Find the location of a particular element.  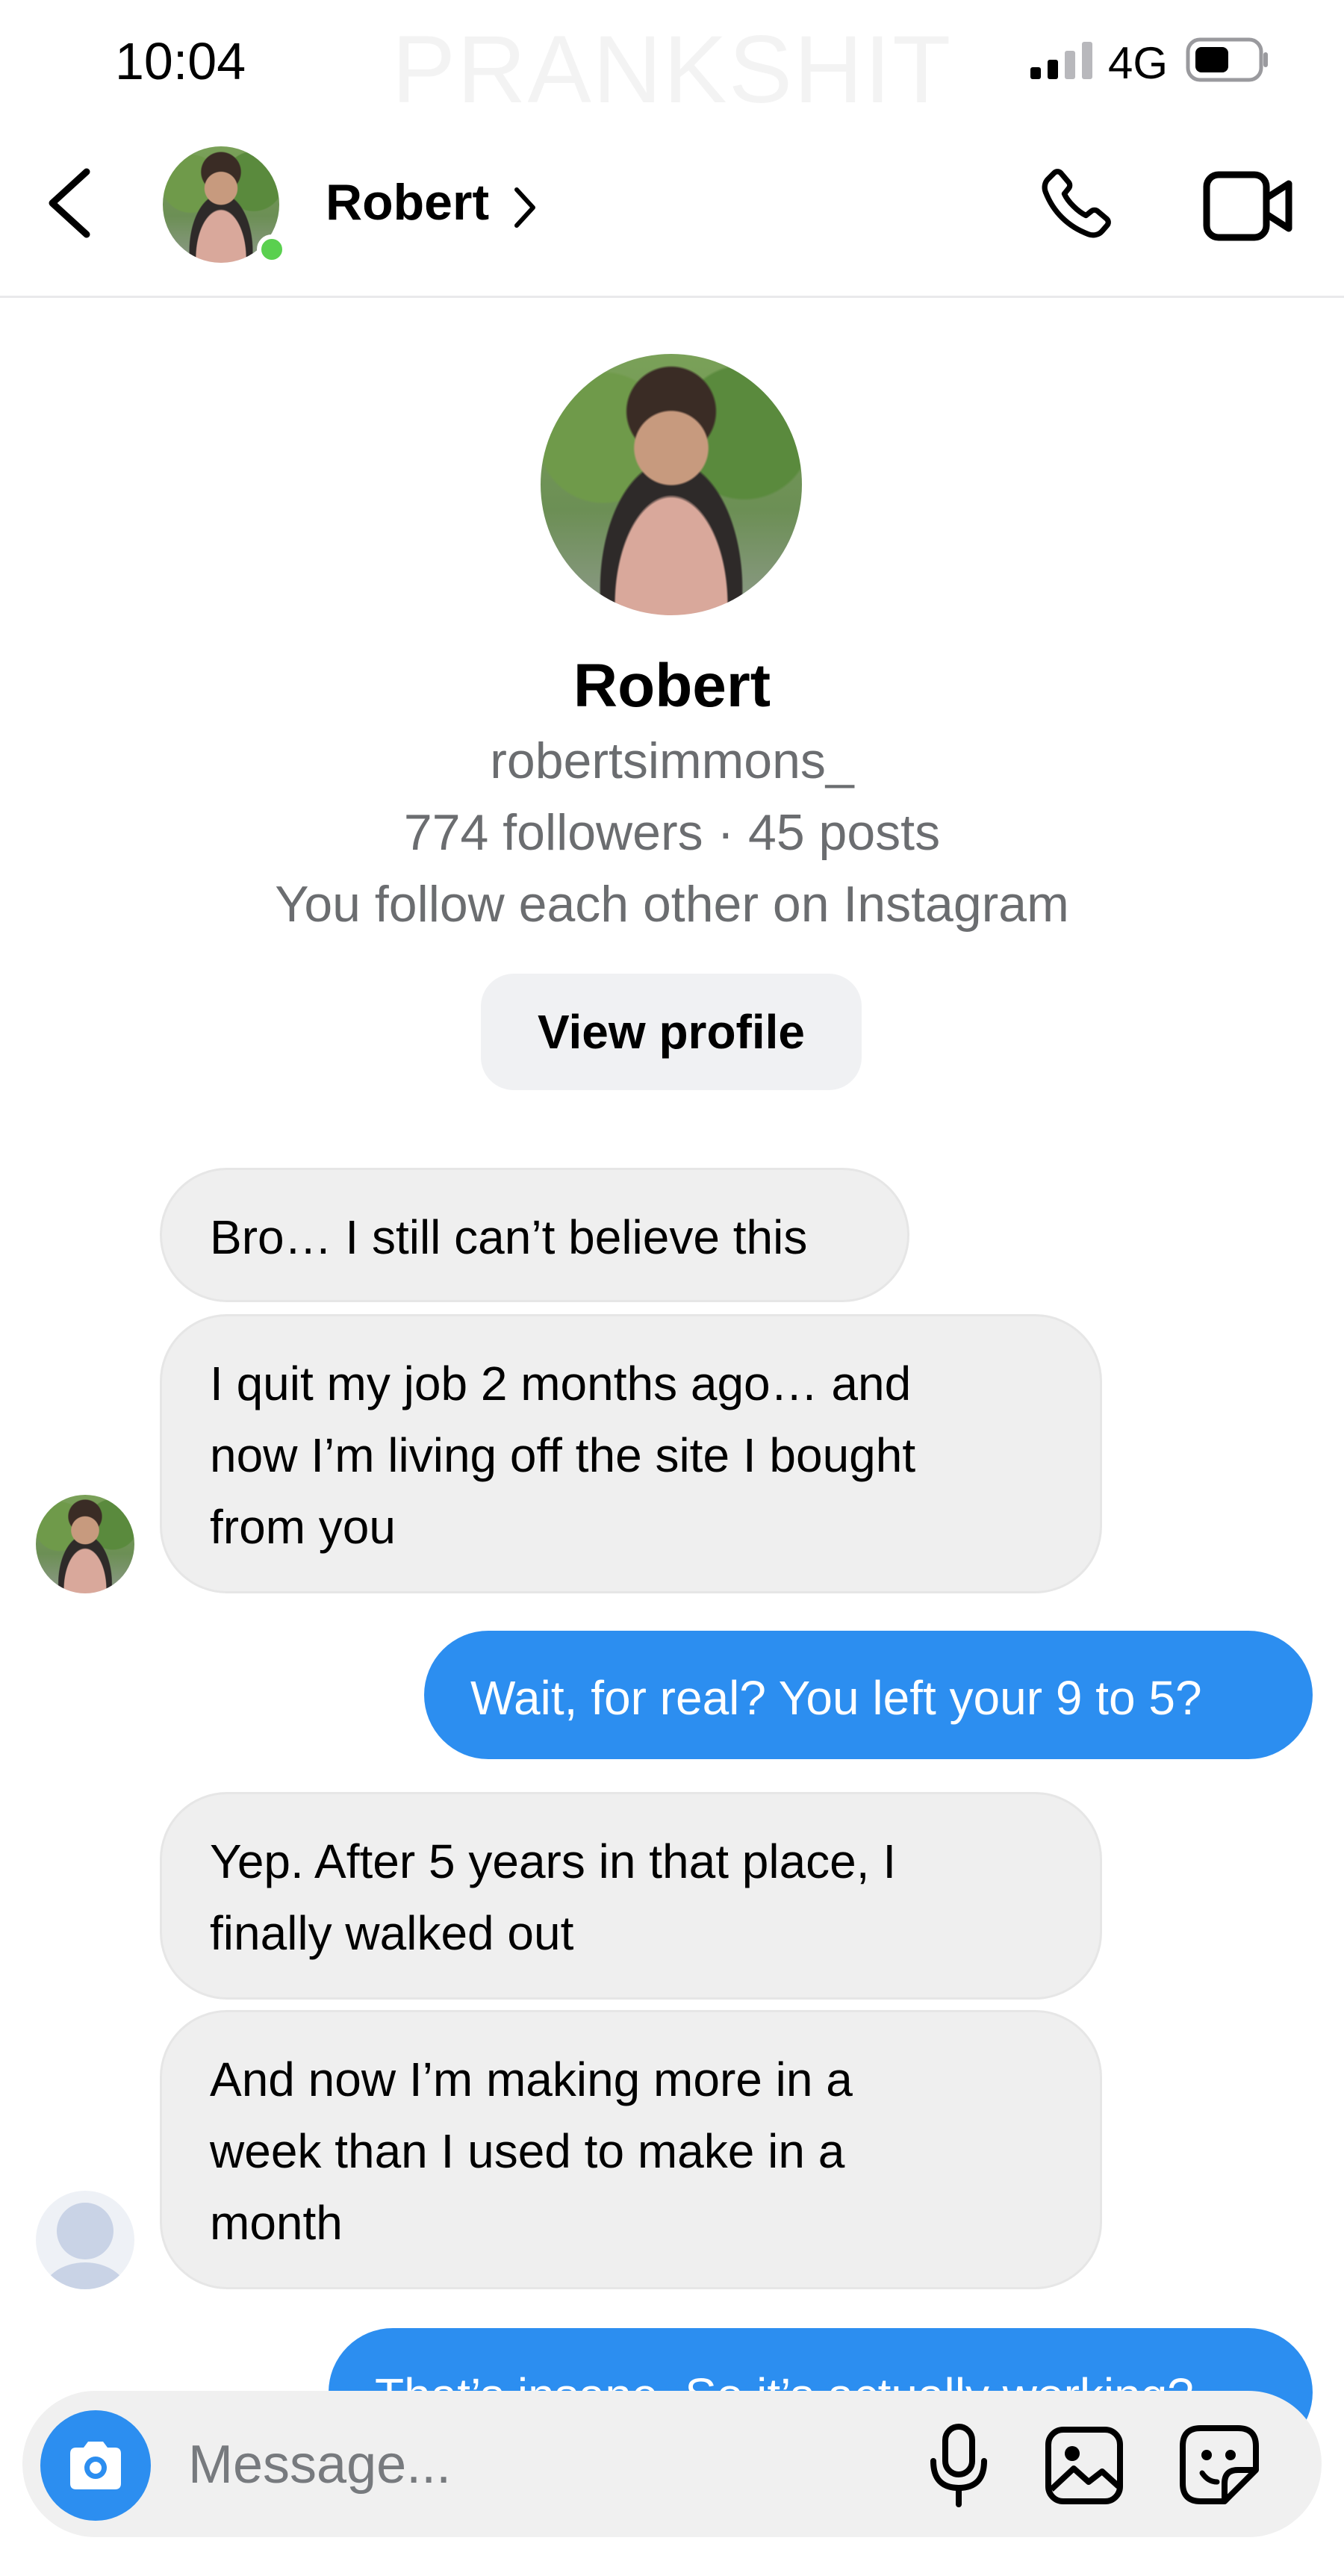

message-input is located at coordinates (524, 2465).